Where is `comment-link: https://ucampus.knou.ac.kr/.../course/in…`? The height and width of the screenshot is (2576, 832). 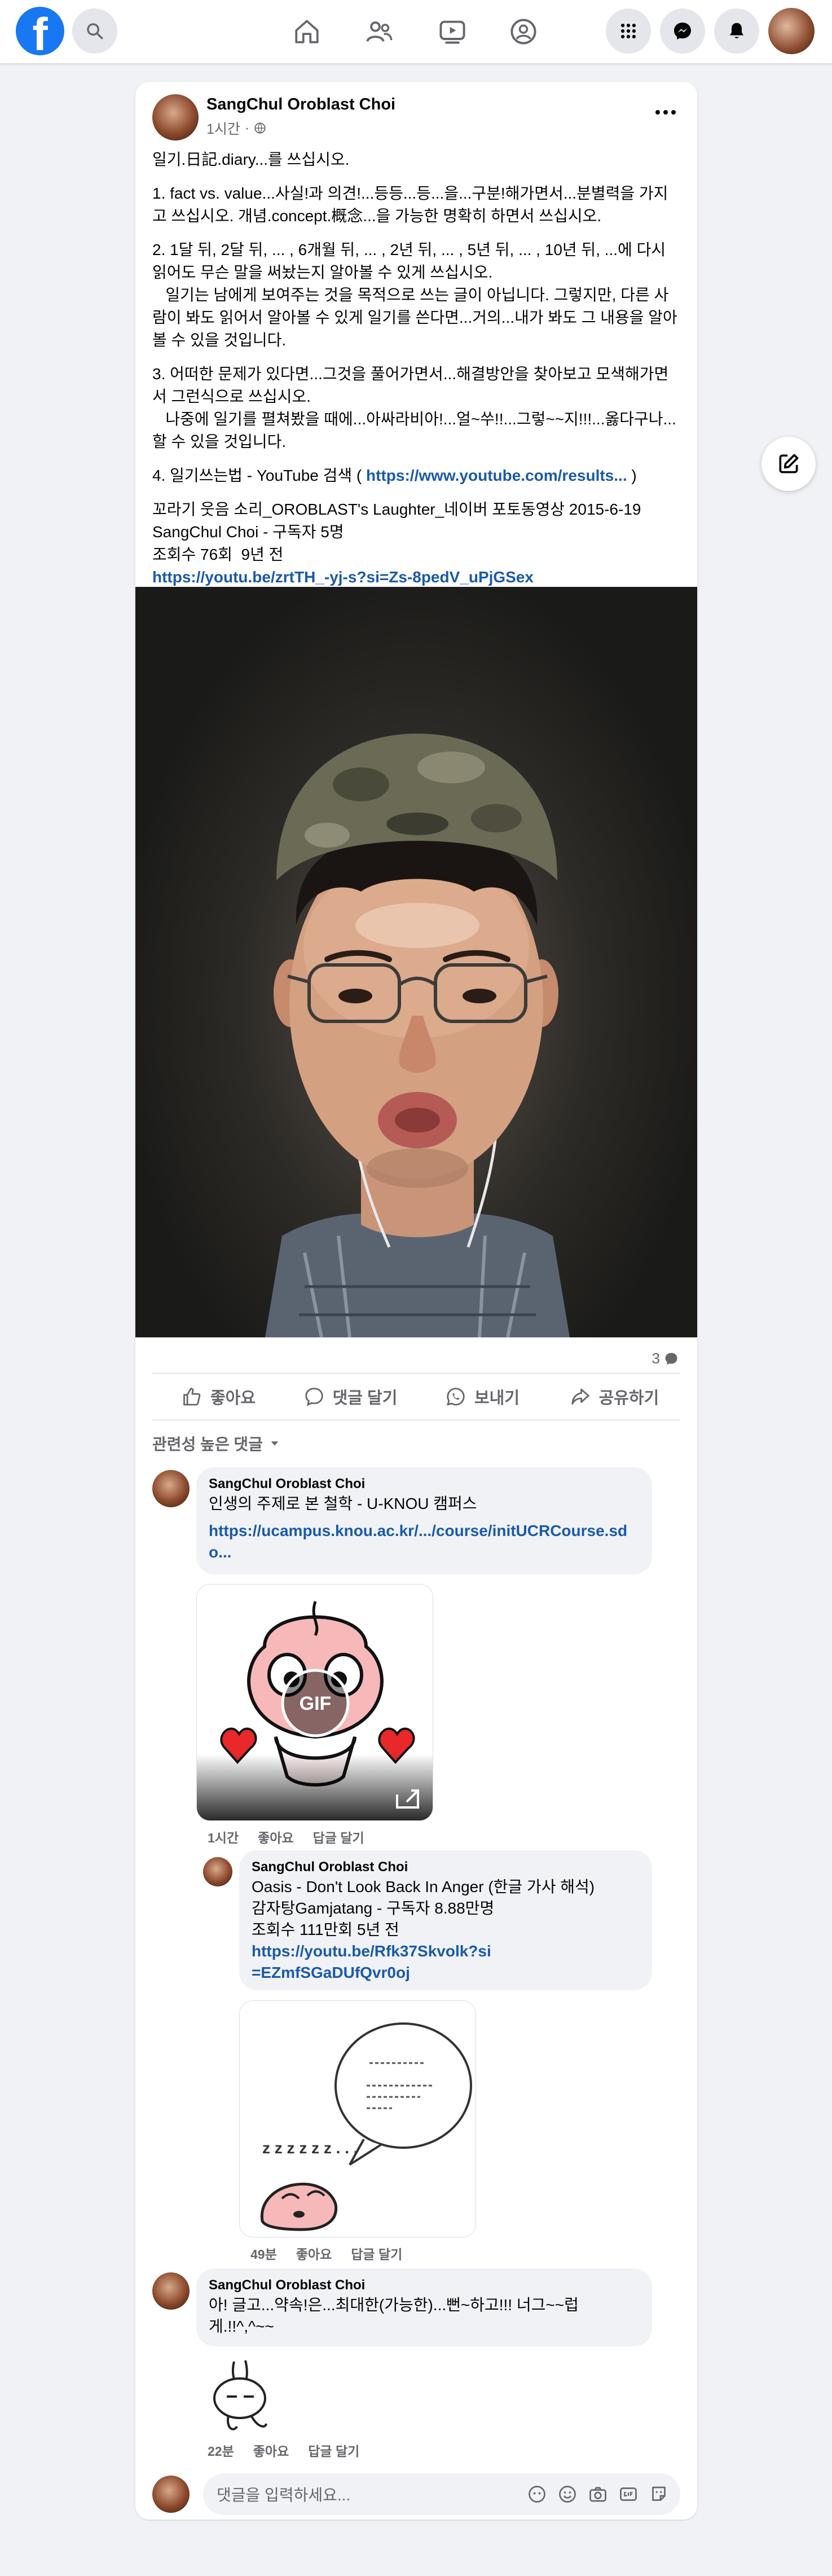 comment-link: https://ucampus.knou.ac.kr/.../course/in… is located at coordinates (424, 1541).